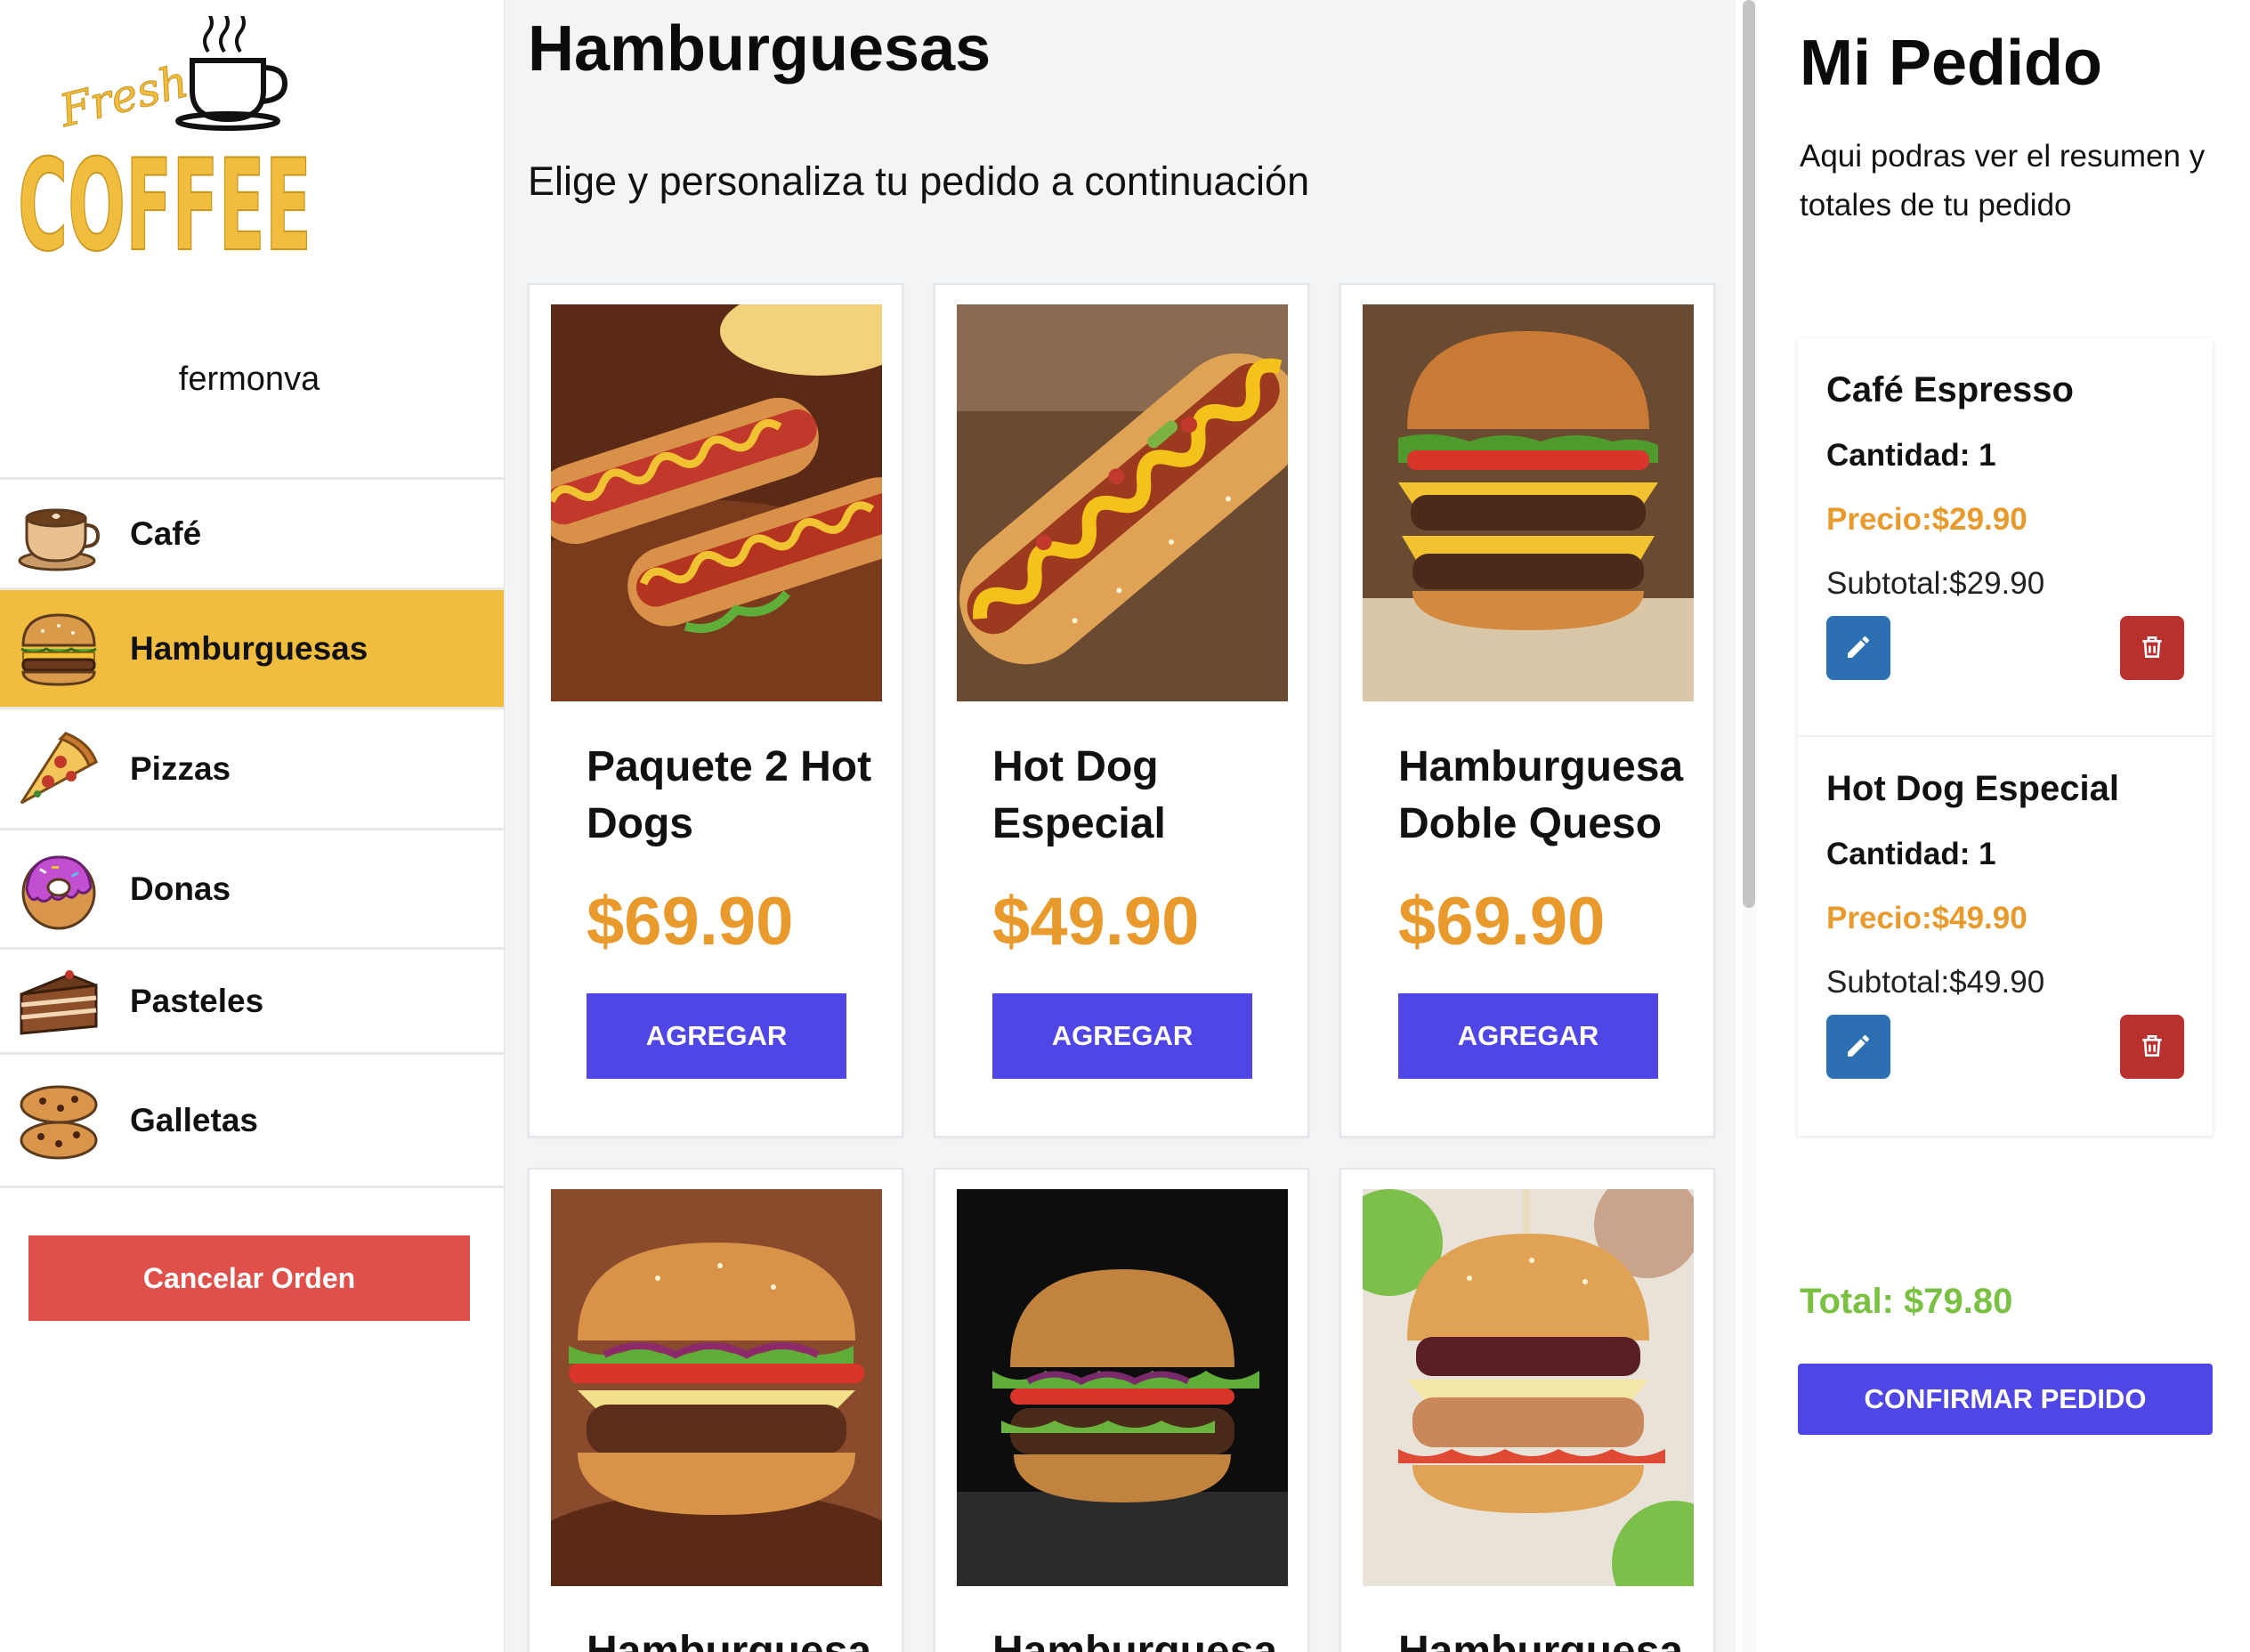 Image resolution: width=2250 pixels, height=1652 pixels. I want to click on product-card: Paquete 2 Hot Dogs $69.90 AGREGAR, so click(716, 710).